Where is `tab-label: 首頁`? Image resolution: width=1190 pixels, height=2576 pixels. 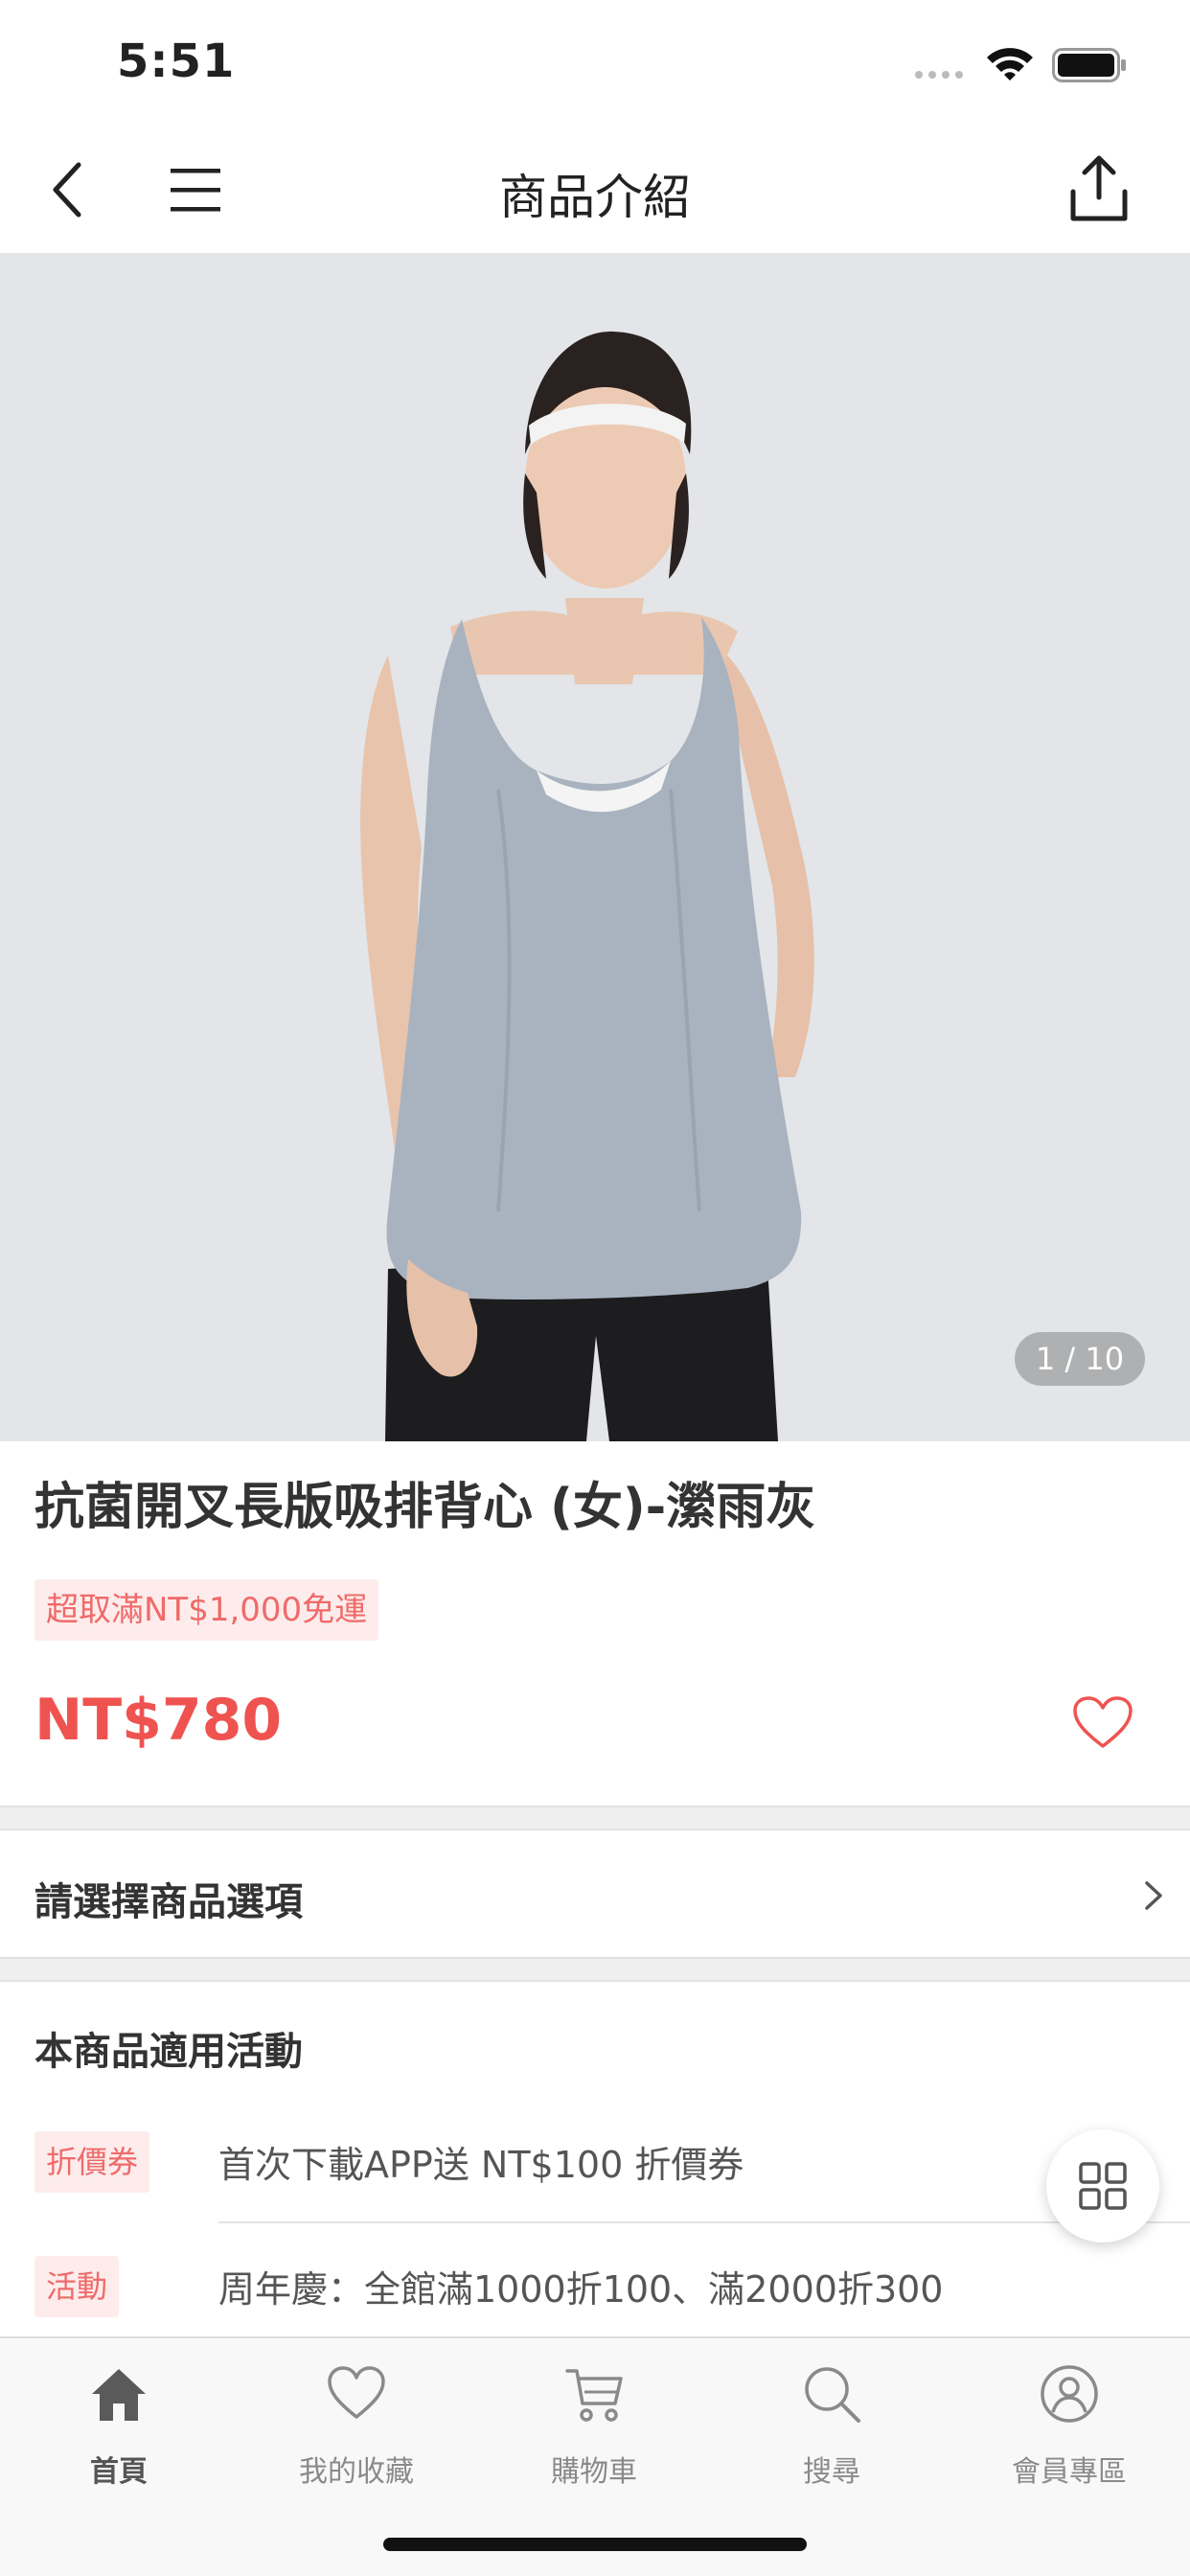 tab-label: 首頁 is located at coordinates (119, 2472).